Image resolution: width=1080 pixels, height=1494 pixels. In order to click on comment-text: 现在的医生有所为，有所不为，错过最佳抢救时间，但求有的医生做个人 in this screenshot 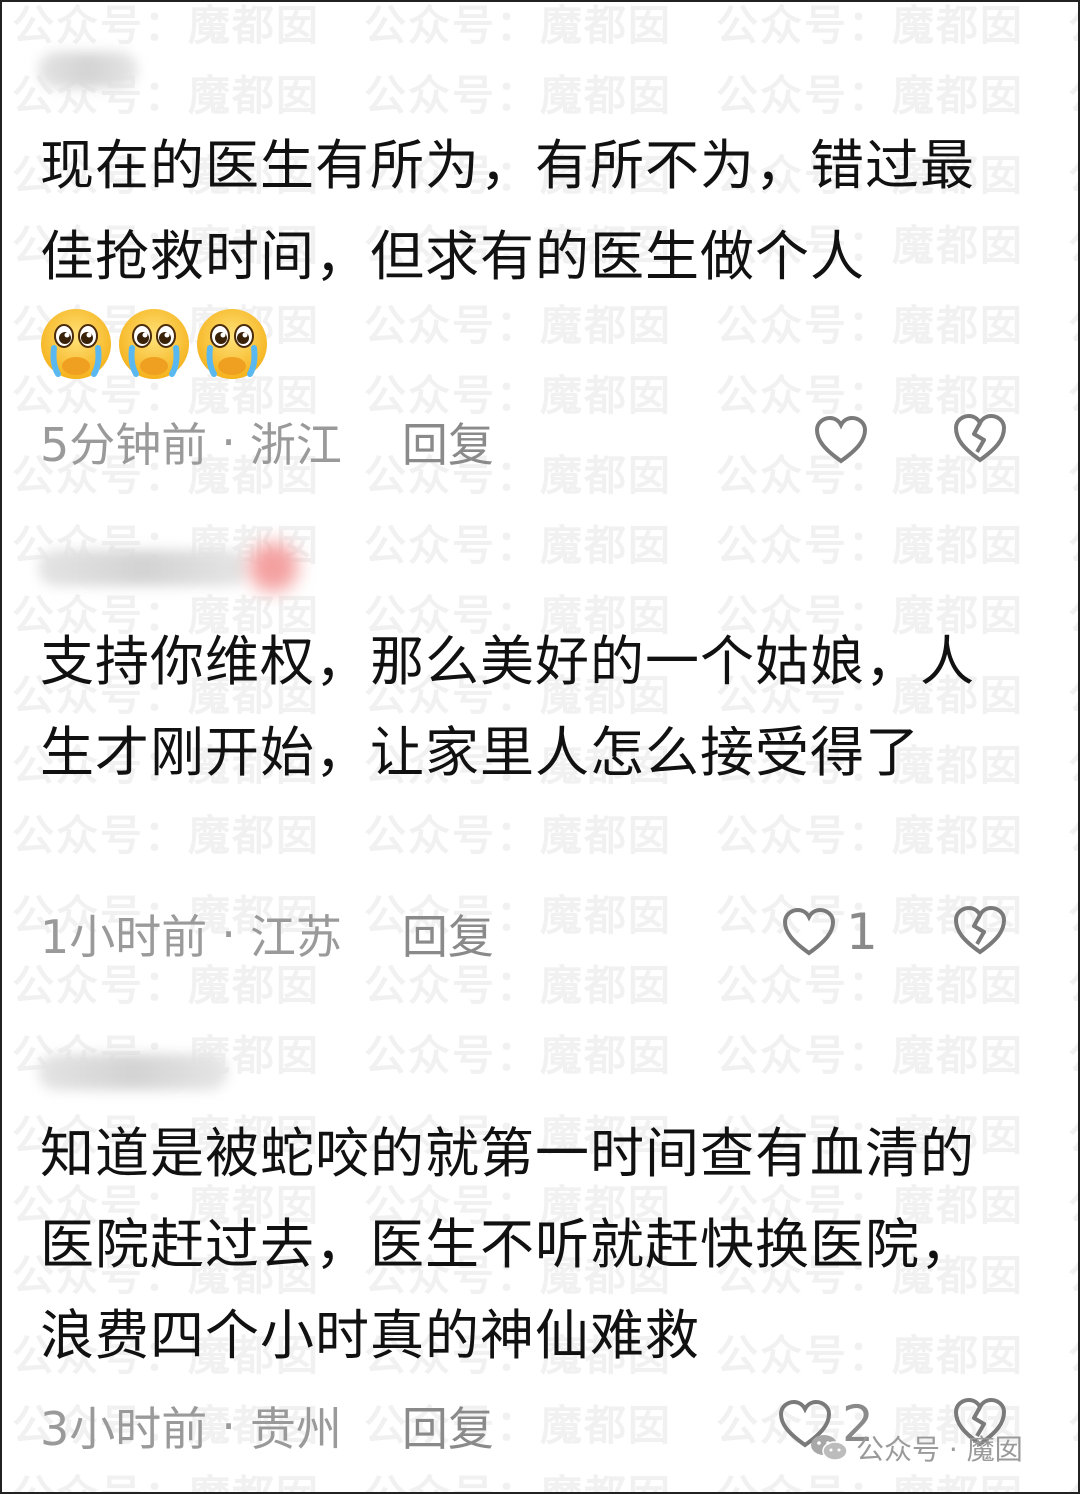, I will do `click(507, 211)`.